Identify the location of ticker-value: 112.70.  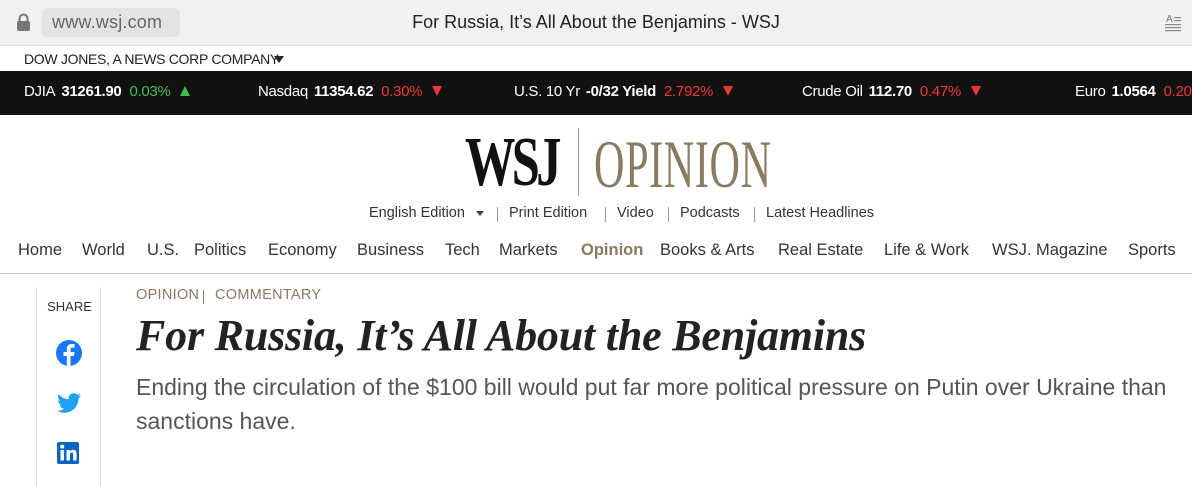
(890, 91).